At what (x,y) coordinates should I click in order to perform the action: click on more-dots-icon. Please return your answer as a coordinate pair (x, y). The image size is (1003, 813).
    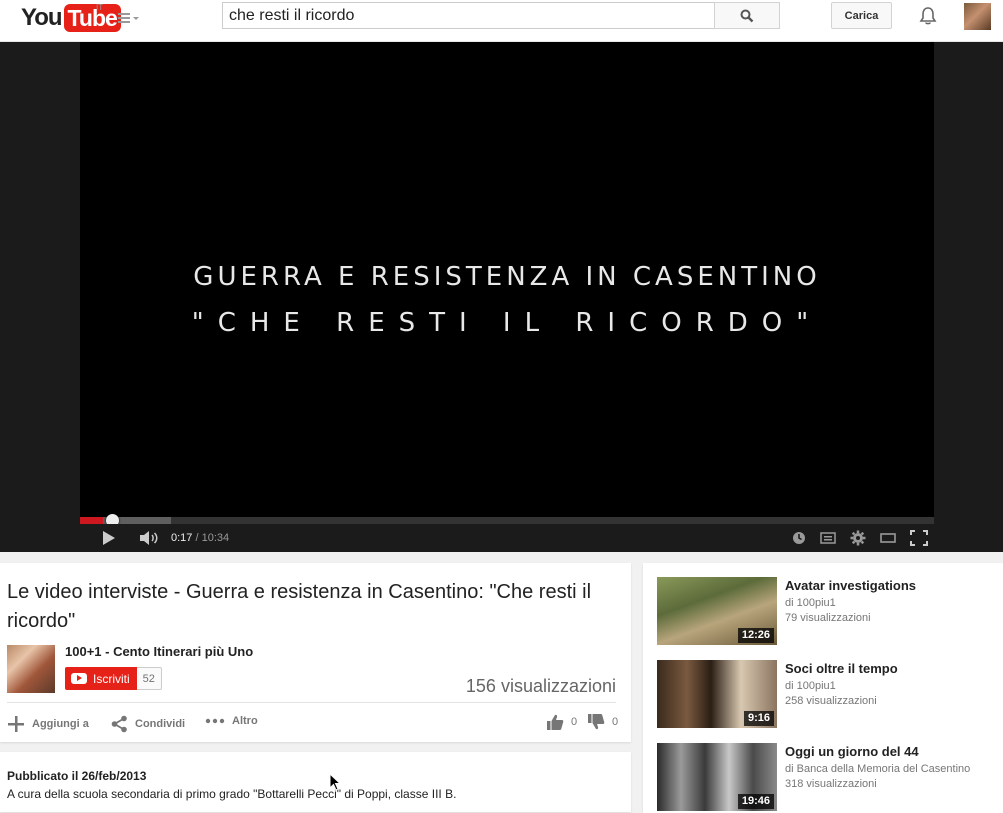
    Looking at the image, I should click on (215, 721).